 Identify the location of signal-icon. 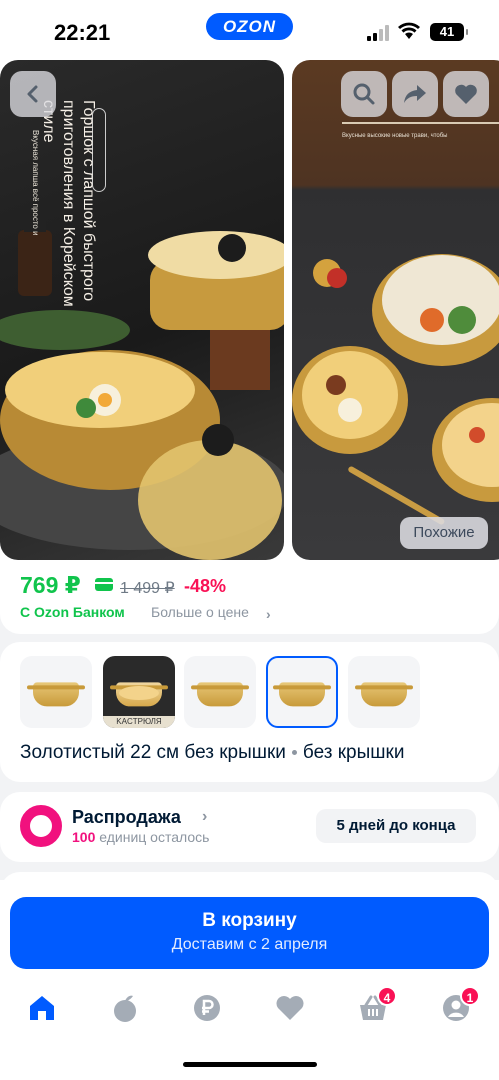
(378, 33).